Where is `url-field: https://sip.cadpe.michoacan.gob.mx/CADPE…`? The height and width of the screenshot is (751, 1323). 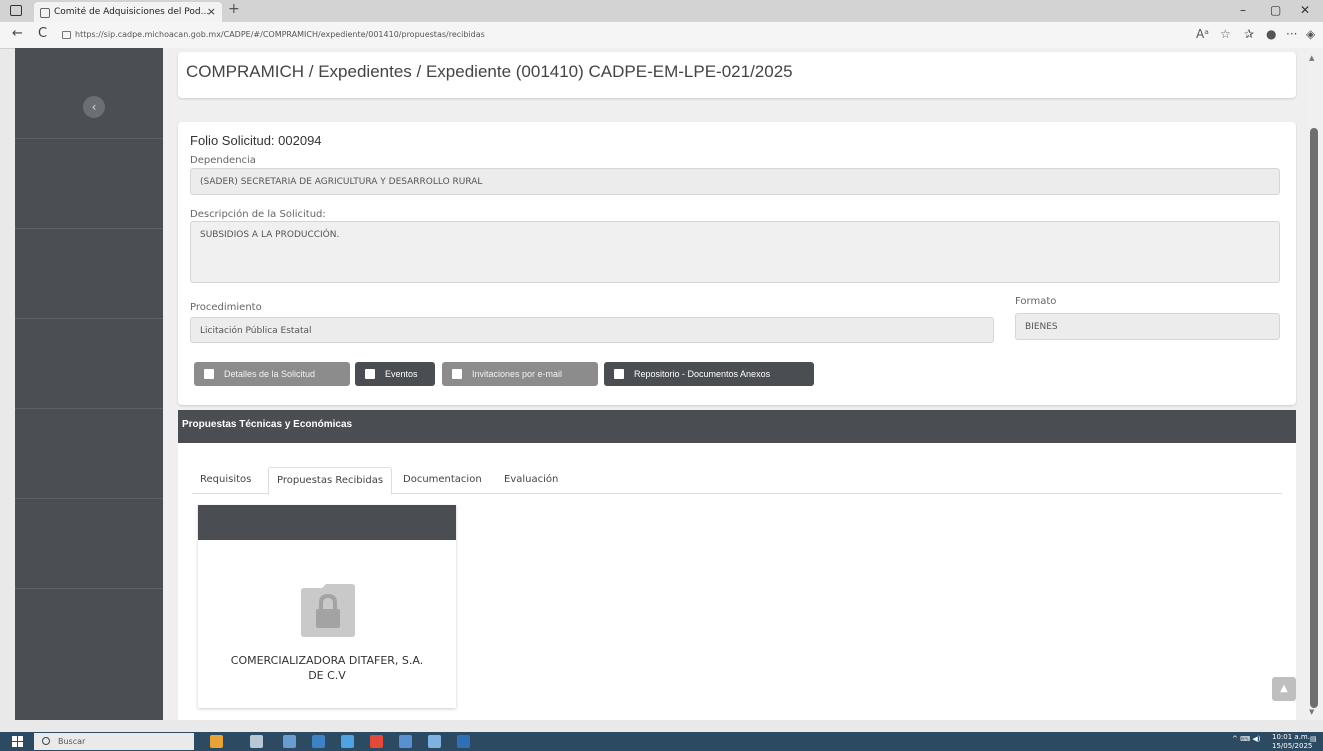
url-field: https://sip.cadpe.michoacan.gob.mx/CADPE… is located at coordinates (612, 35).